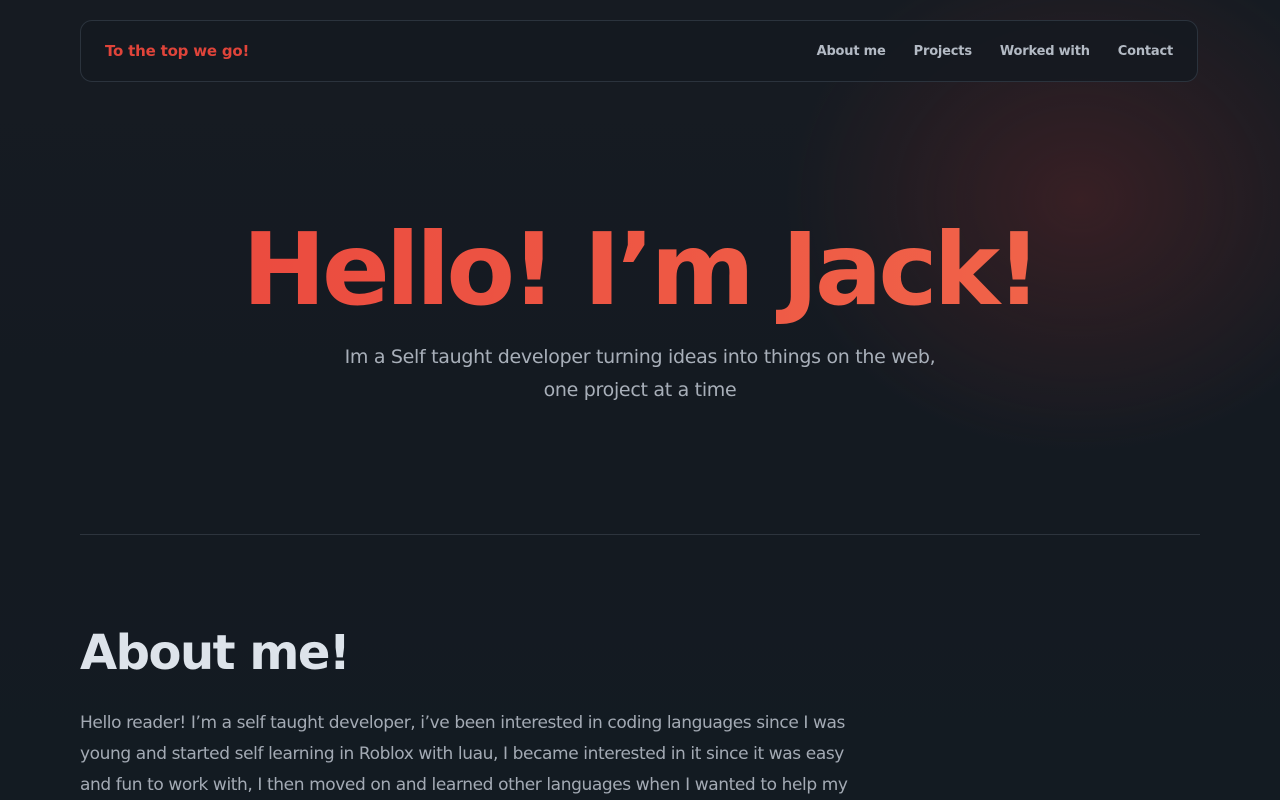 The height and width of the screenshot is (800, 1280). Describe the element at coordinates (177, 51) in the screenshot. I see `brand-link: To the top we go!` at that location.